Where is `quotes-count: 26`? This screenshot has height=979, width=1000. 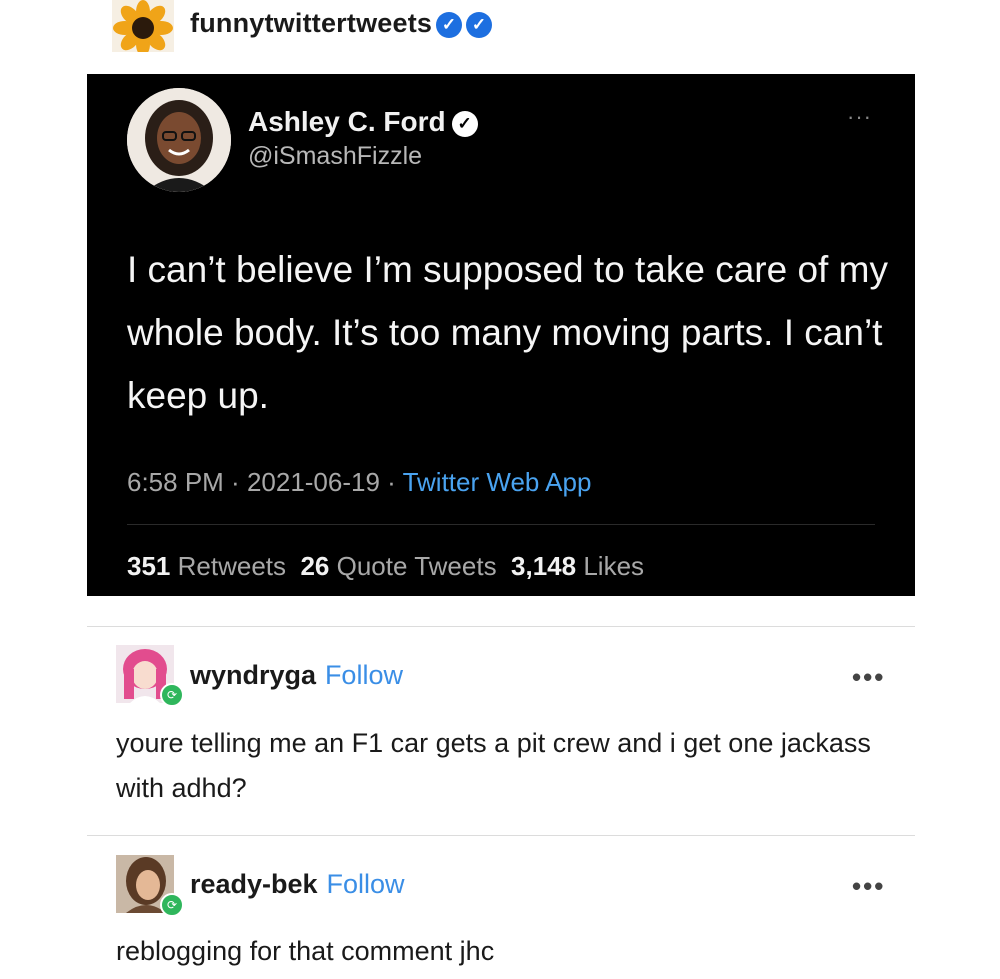
quotes-count: 26 is located at coordinates (315, 566).